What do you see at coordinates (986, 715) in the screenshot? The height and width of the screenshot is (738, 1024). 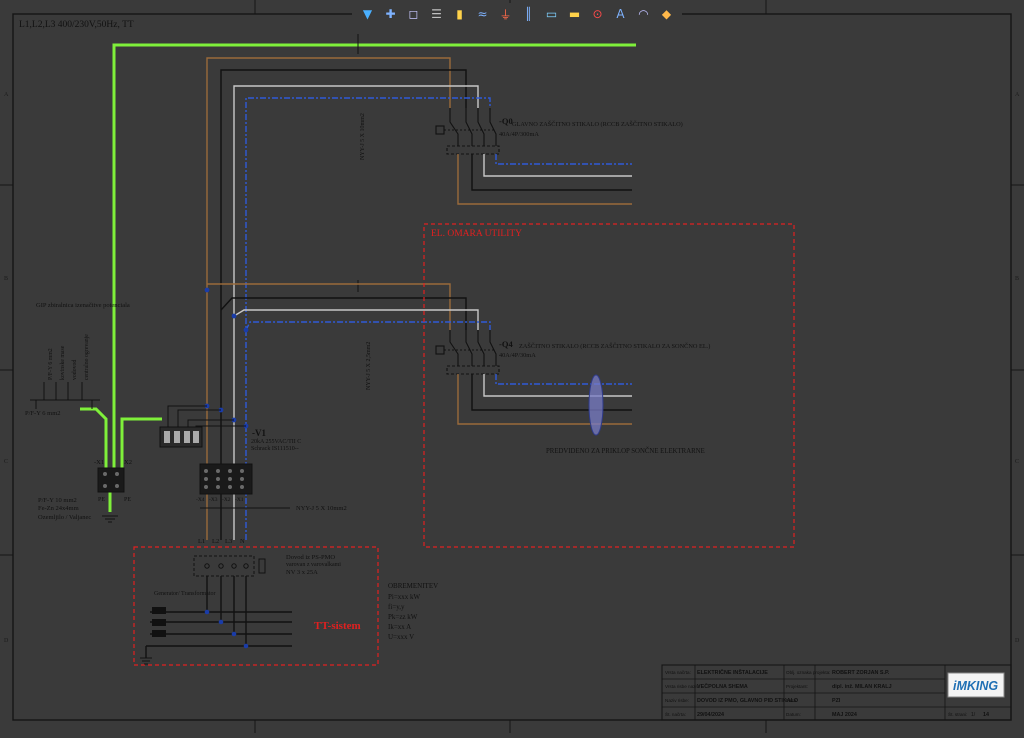 I see `tb-sheet-total: 14` at bounding box center [986, 715].